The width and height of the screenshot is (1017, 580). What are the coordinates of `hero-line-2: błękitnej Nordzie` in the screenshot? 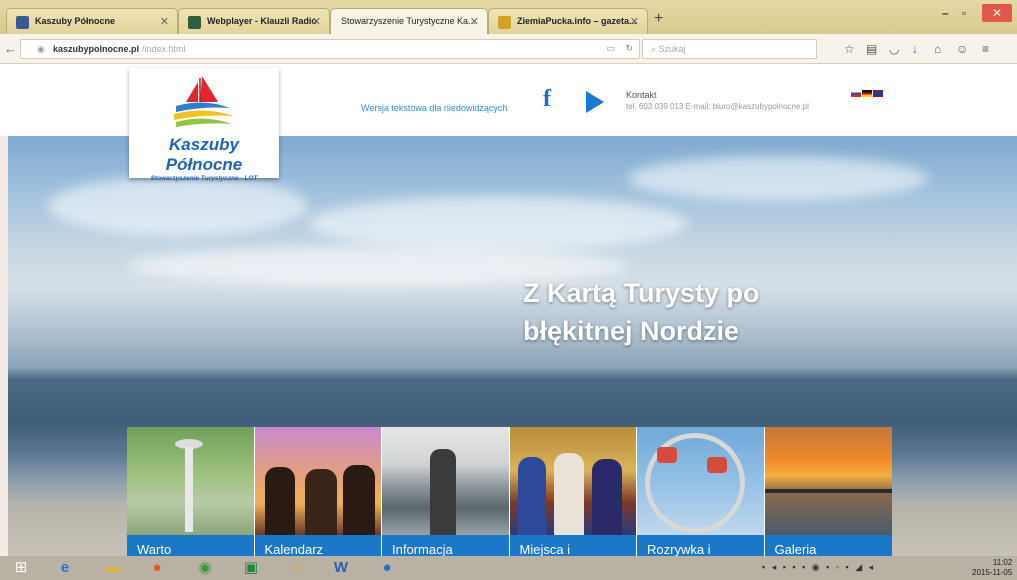 It's located at (631, 331).